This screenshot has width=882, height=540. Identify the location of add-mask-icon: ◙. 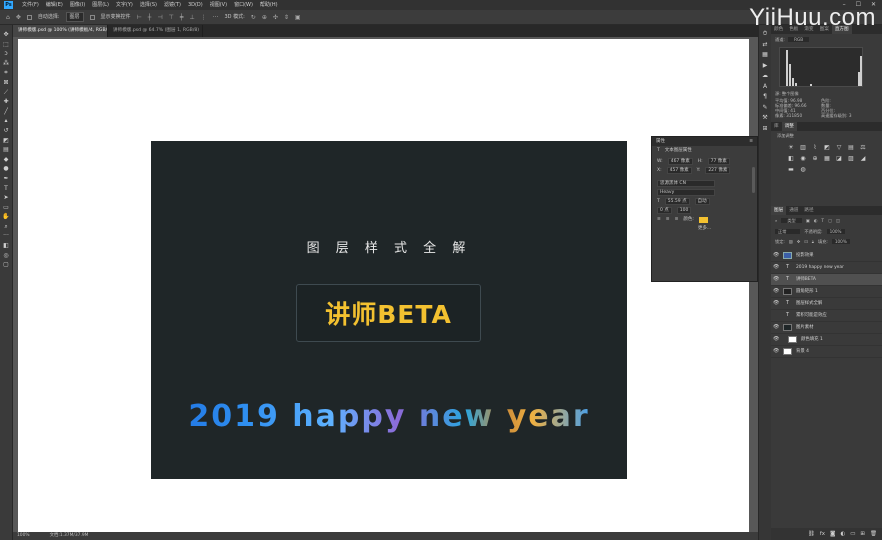
(832, 534).